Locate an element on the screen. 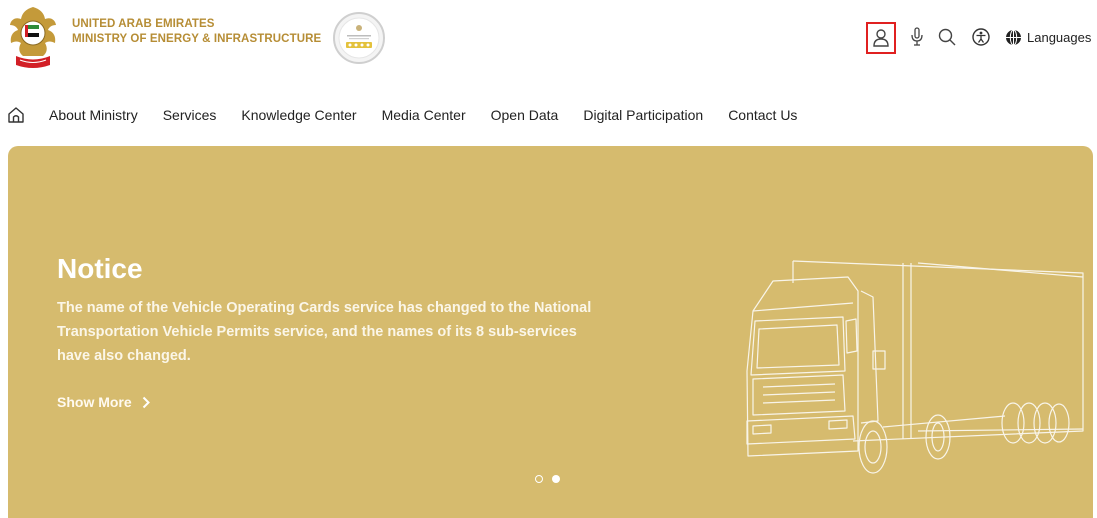 The image size is (1097, 518). accessibility-icon is located at coordinates (981, 37).